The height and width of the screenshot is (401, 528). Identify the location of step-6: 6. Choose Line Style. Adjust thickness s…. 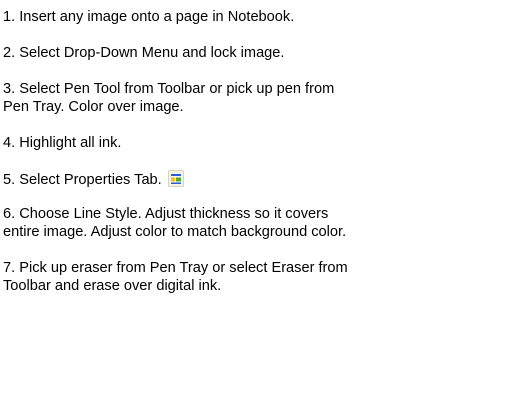
(264, 223).